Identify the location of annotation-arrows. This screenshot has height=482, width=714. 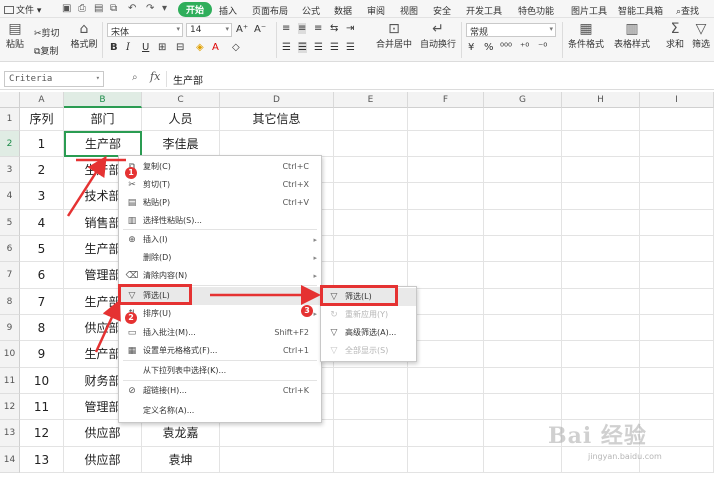
(193, 254).